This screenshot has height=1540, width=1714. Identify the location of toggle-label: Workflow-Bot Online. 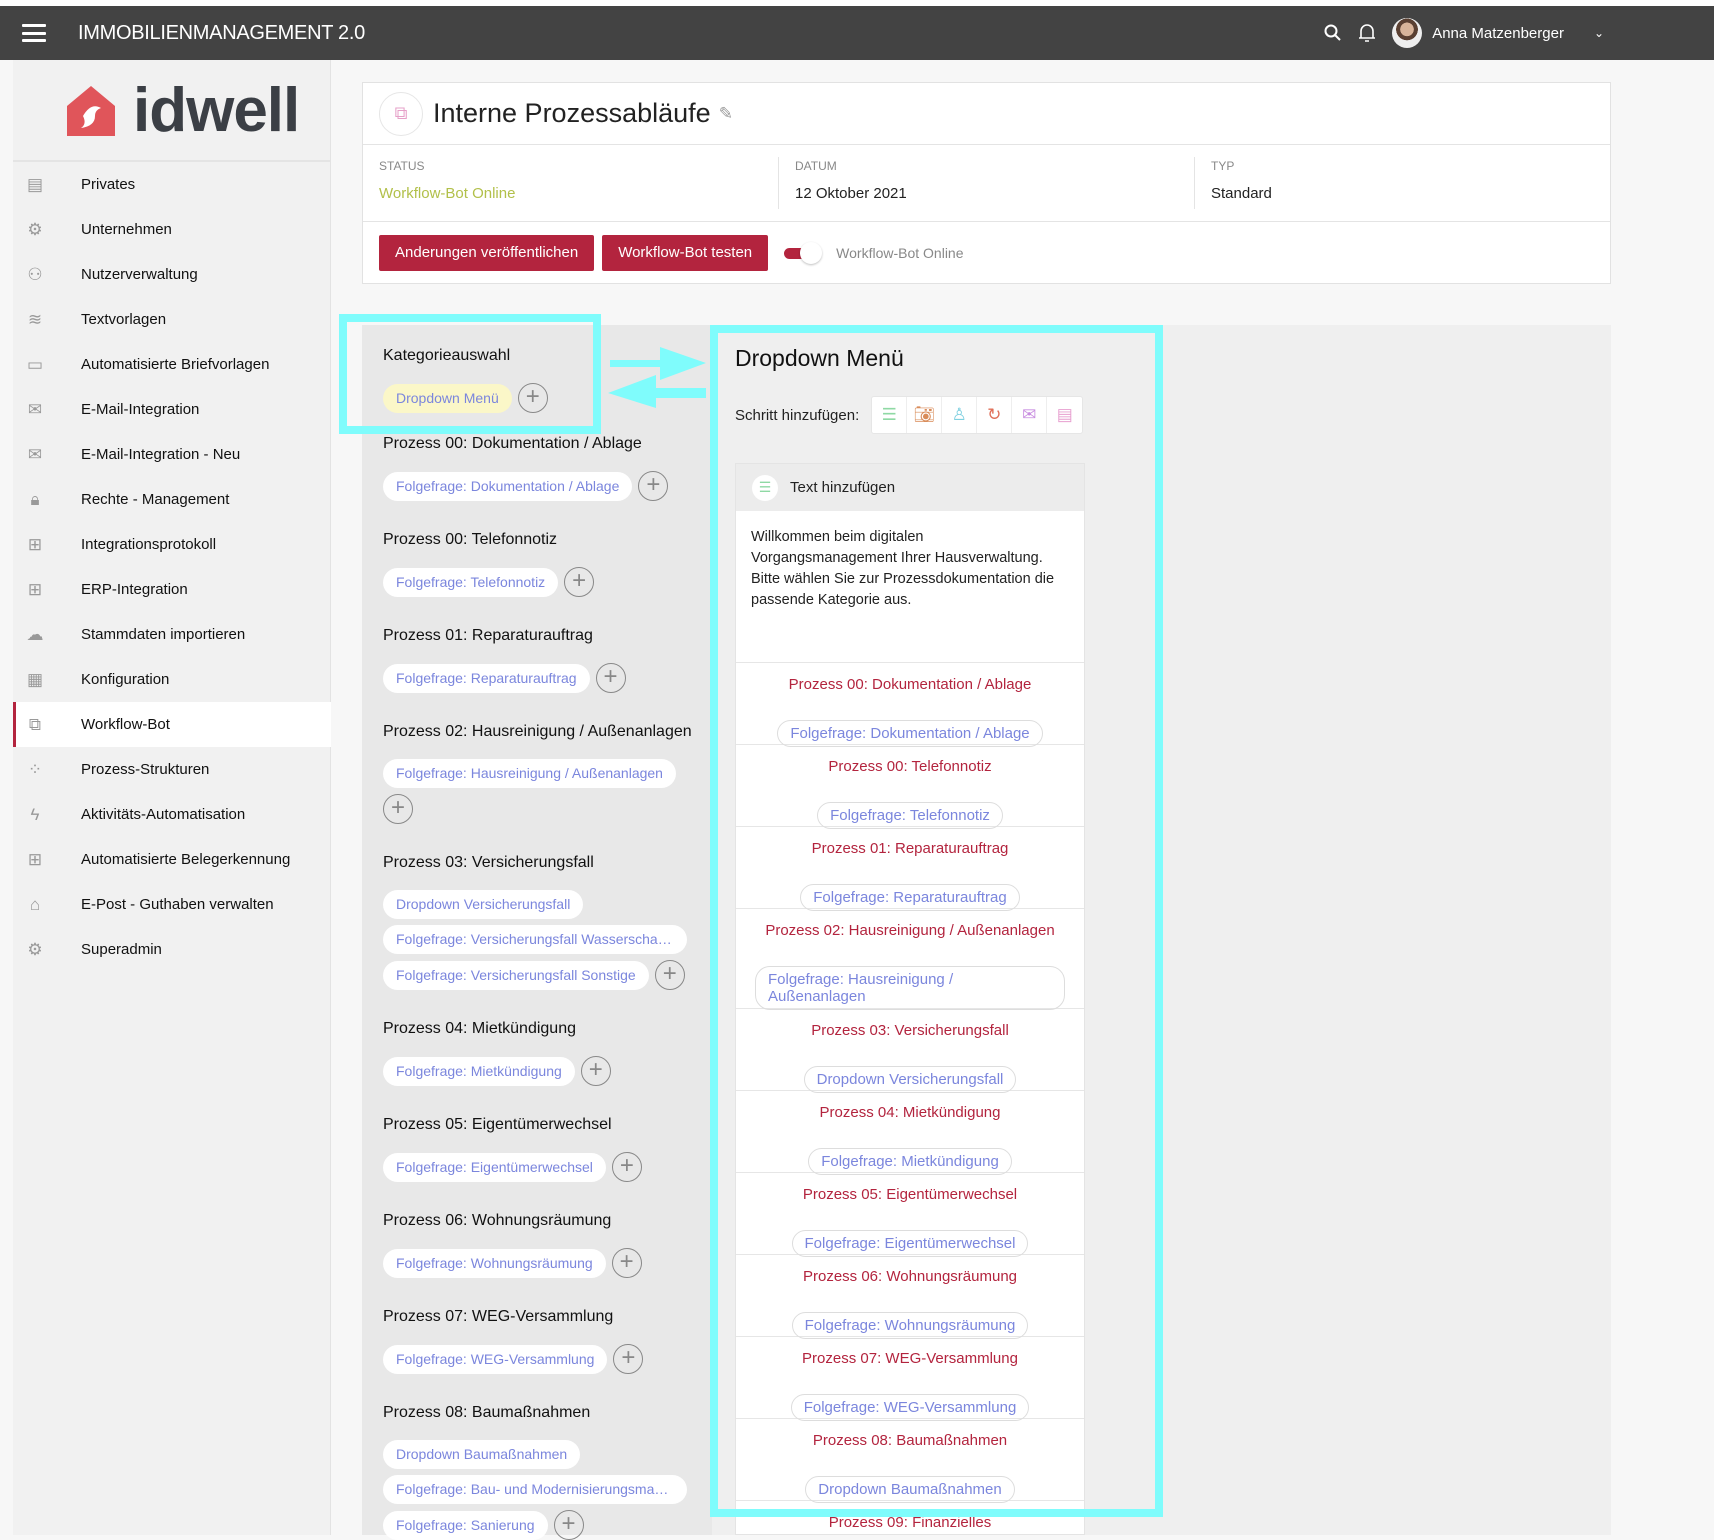
(900, 253).